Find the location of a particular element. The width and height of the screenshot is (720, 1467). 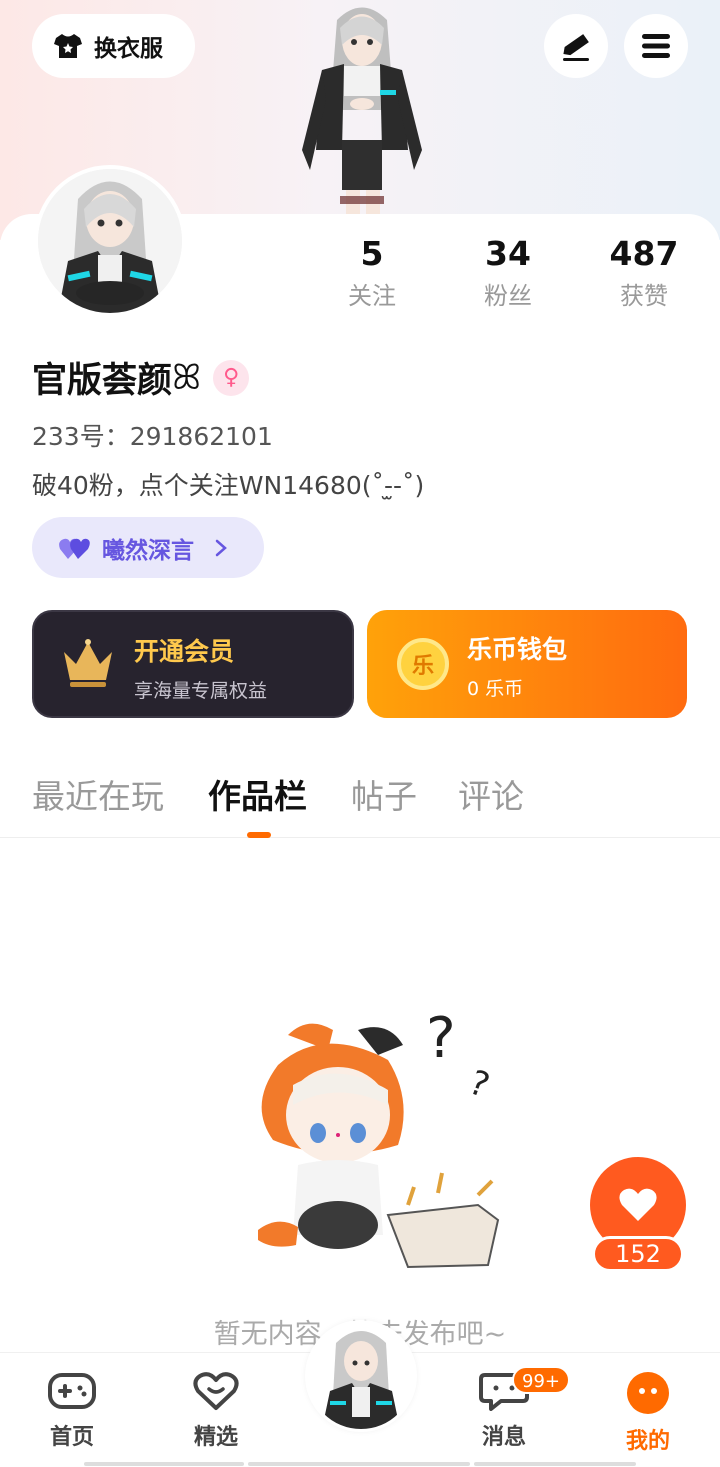

like-count: 152 is located at coordinates (638, 1254).